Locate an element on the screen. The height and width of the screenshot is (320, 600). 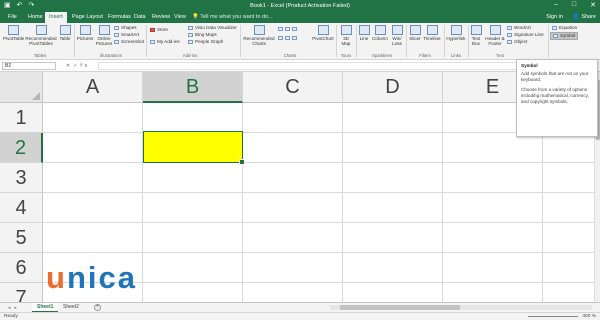
recommended-pivottables-label: Recommended PivotTables is located at coordinates (41, 41).